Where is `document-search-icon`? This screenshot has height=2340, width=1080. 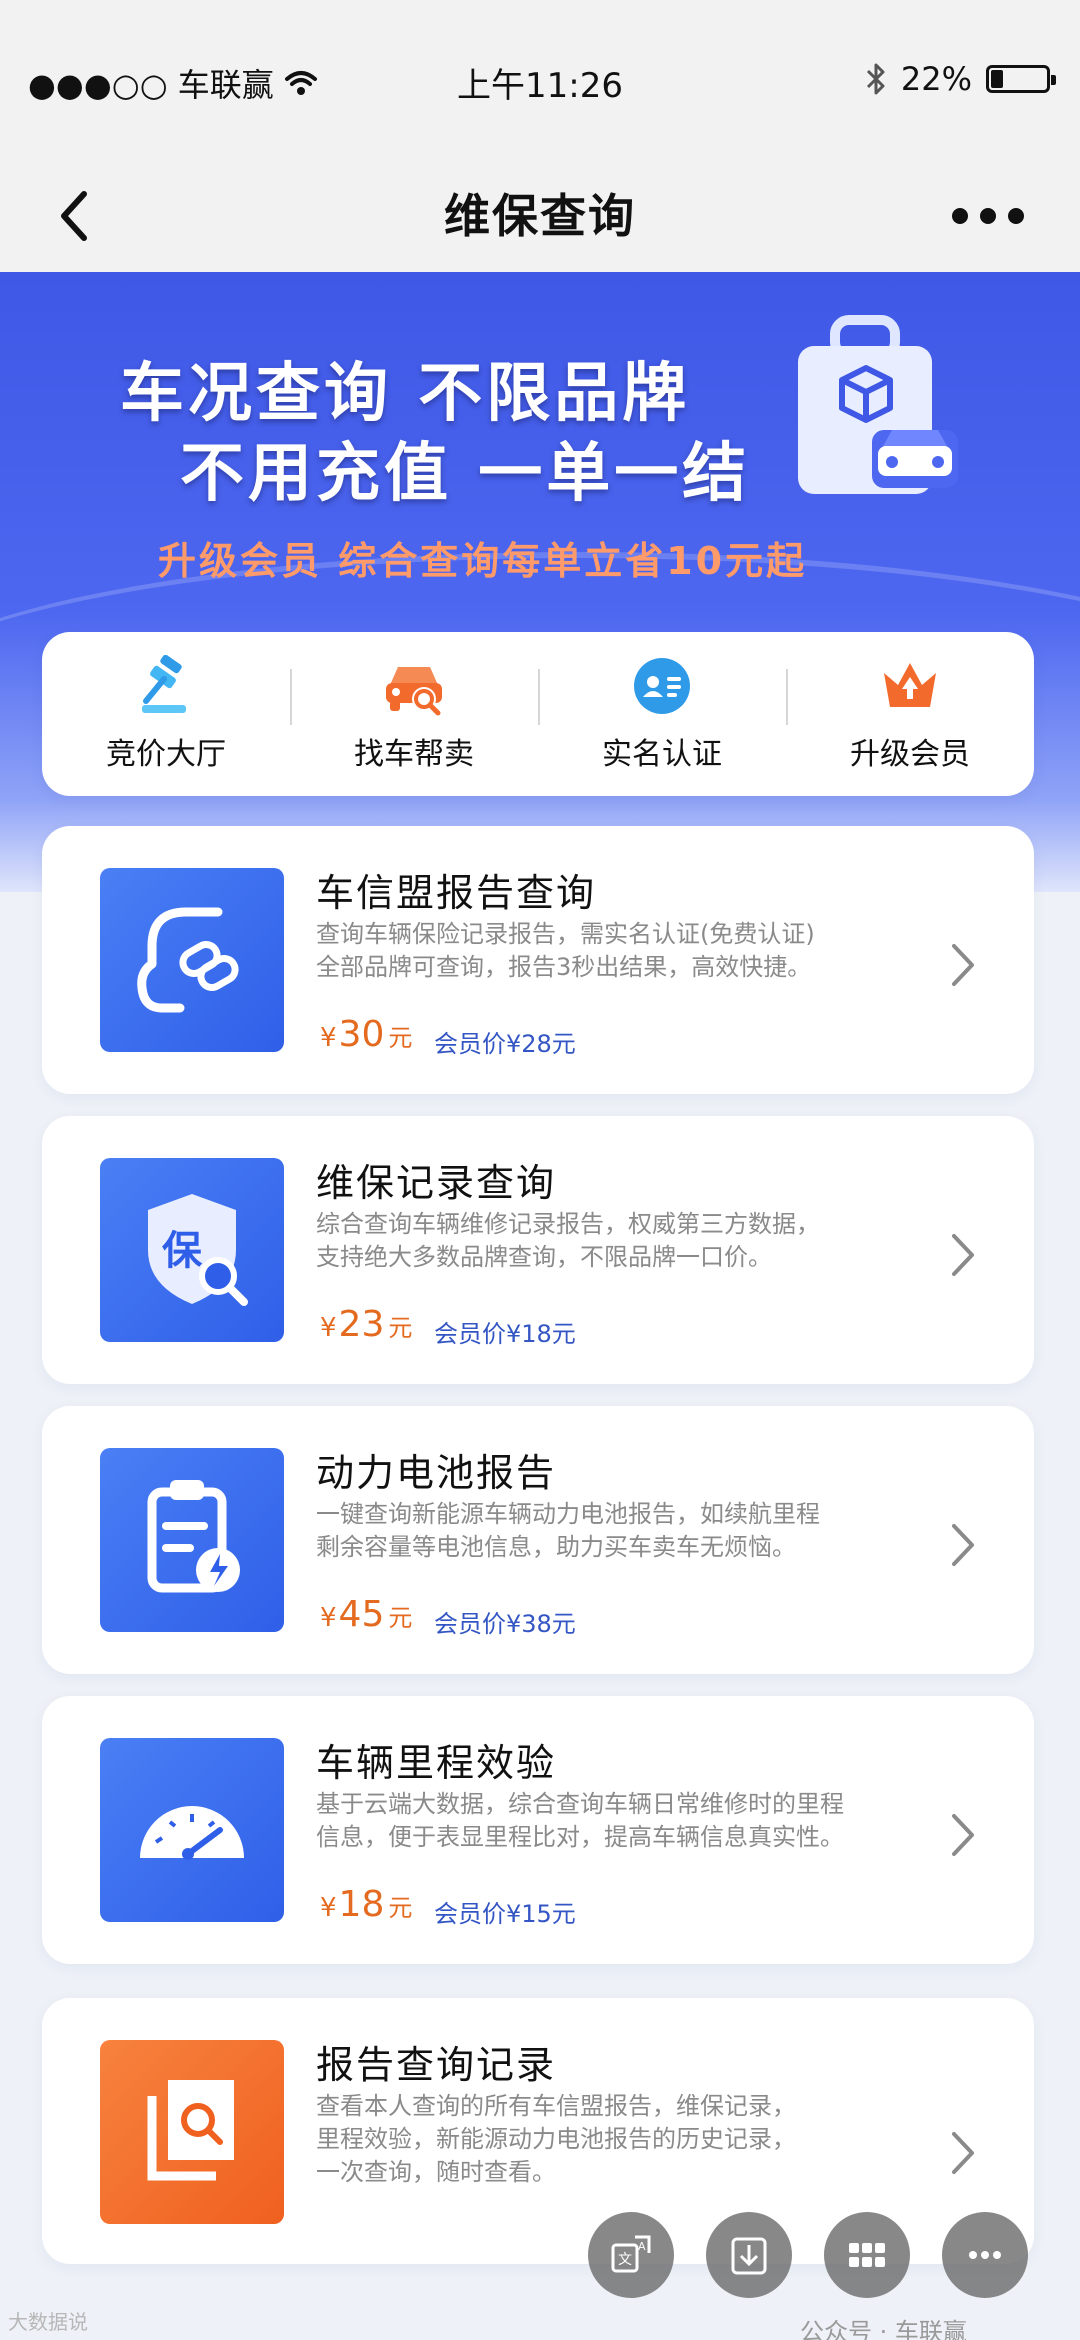
document-search-icon is located at coordinates (192, 2132).